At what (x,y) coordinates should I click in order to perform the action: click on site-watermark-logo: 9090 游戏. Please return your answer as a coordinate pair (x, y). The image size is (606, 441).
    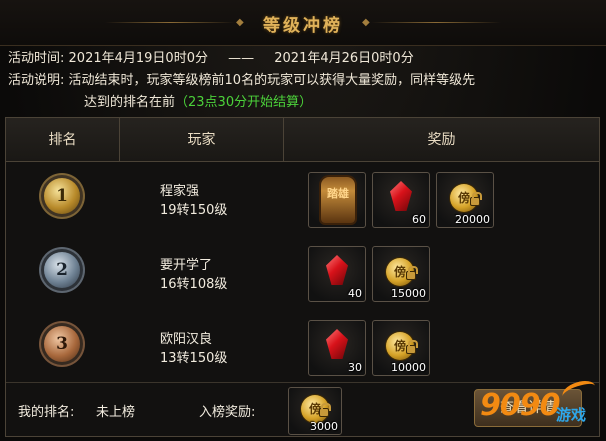
    Looking at the image, I should click on (541, 408).